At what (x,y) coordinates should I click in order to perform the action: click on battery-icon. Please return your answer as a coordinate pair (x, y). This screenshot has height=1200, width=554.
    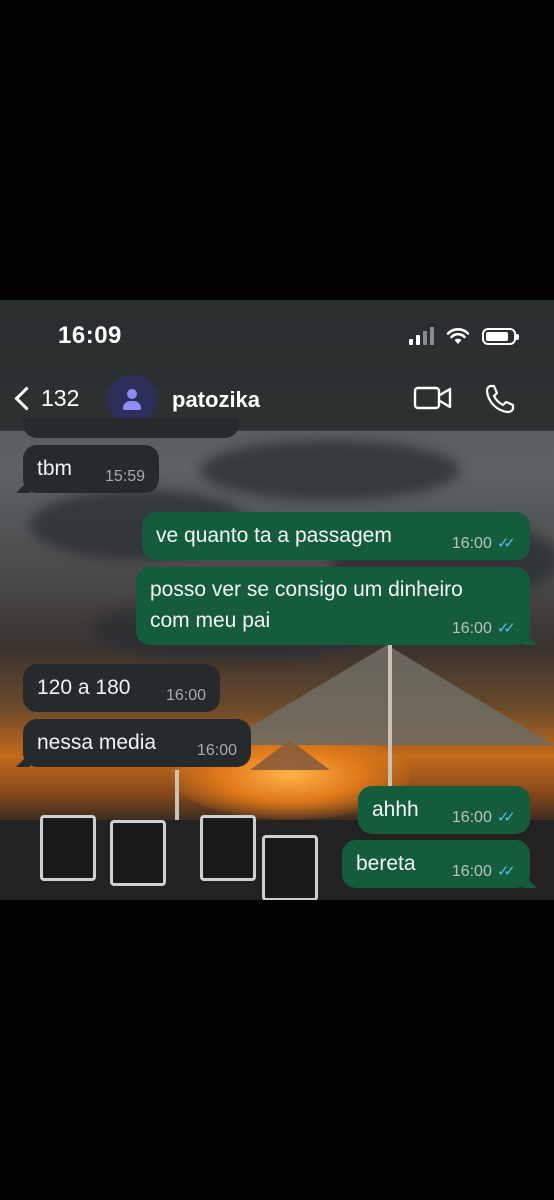
    Looking at the image, I should click on (500, 336).